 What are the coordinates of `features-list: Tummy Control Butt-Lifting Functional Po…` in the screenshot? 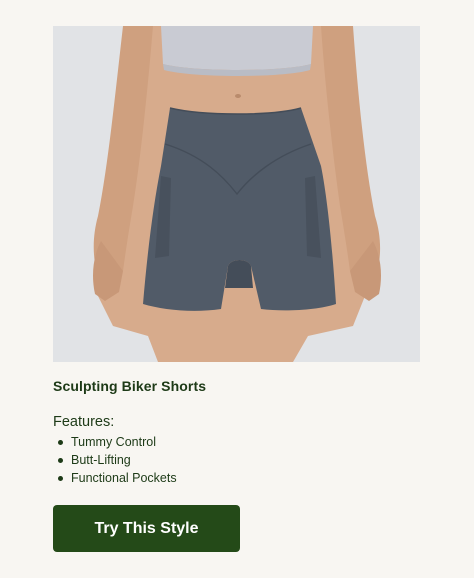 It's located at (117, 460).